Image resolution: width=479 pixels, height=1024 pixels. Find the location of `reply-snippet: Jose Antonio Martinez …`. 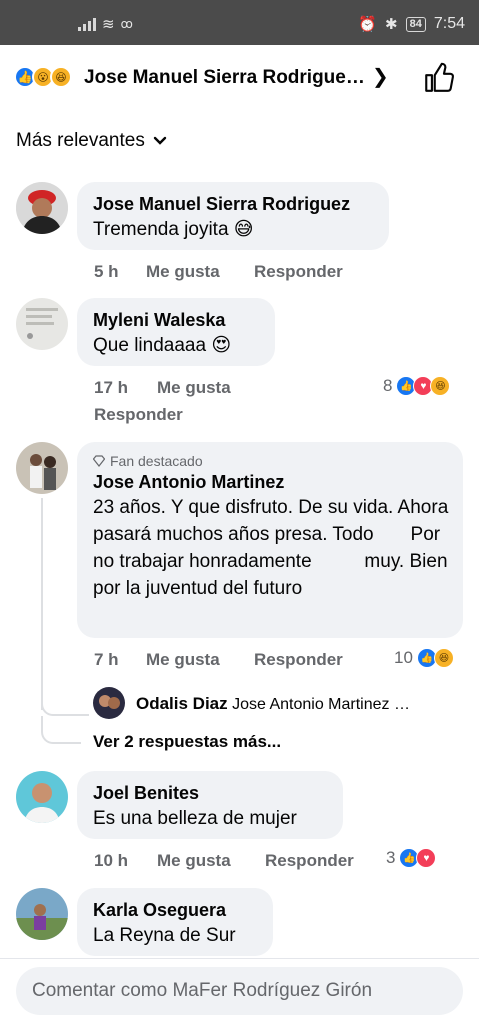

reply-snippet: Jose Antonio Martinez … is located at coordinates (321, 704).